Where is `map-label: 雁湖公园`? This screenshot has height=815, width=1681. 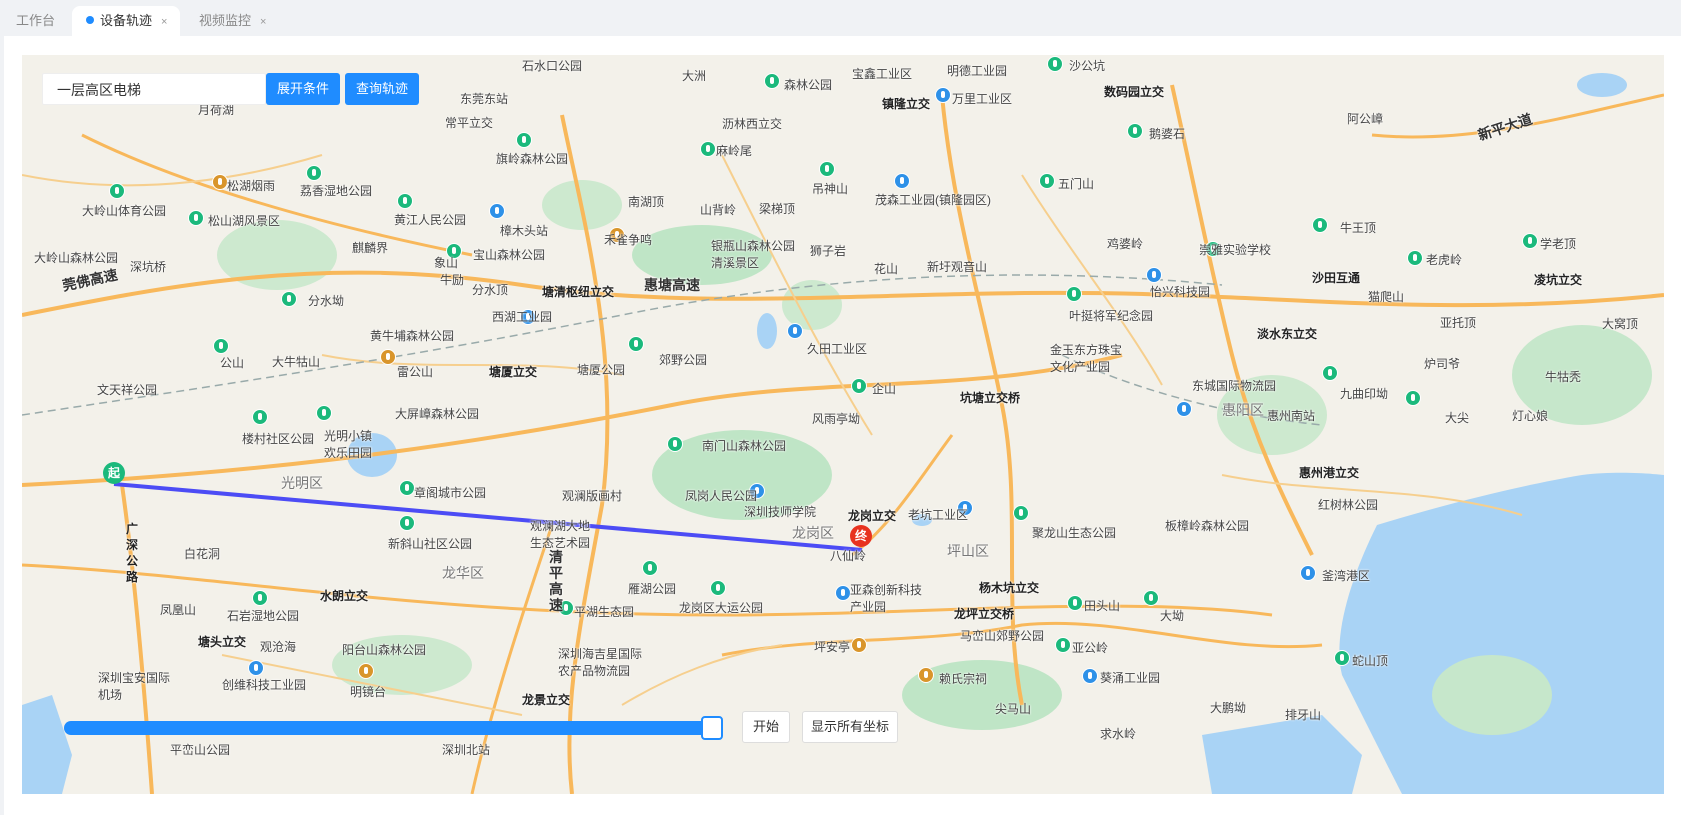
map-label: 雁湖公园 is located at coordinates (652, 589).